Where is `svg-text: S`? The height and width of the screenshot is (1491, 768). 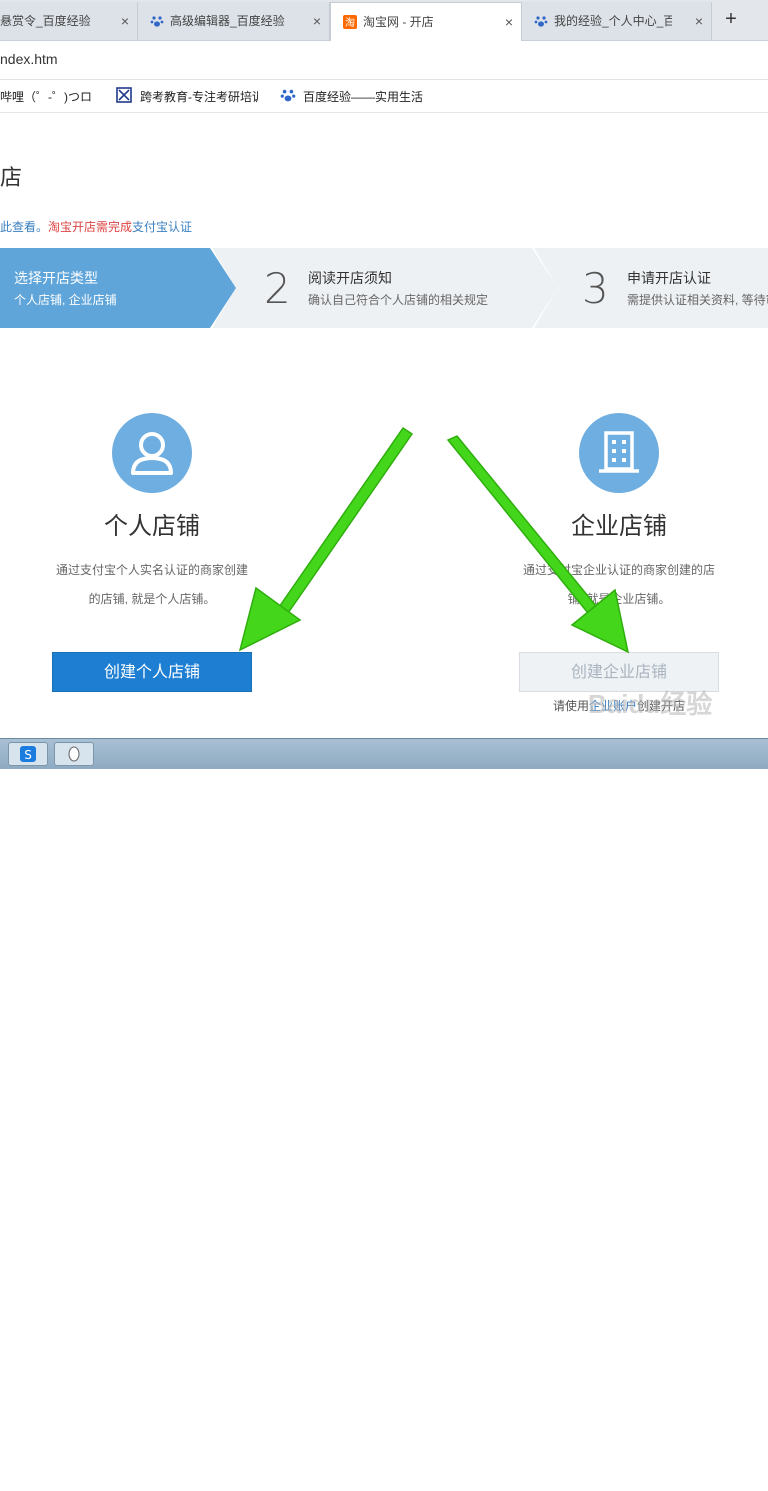
svg-text: S is located at coordinates (28, 755).